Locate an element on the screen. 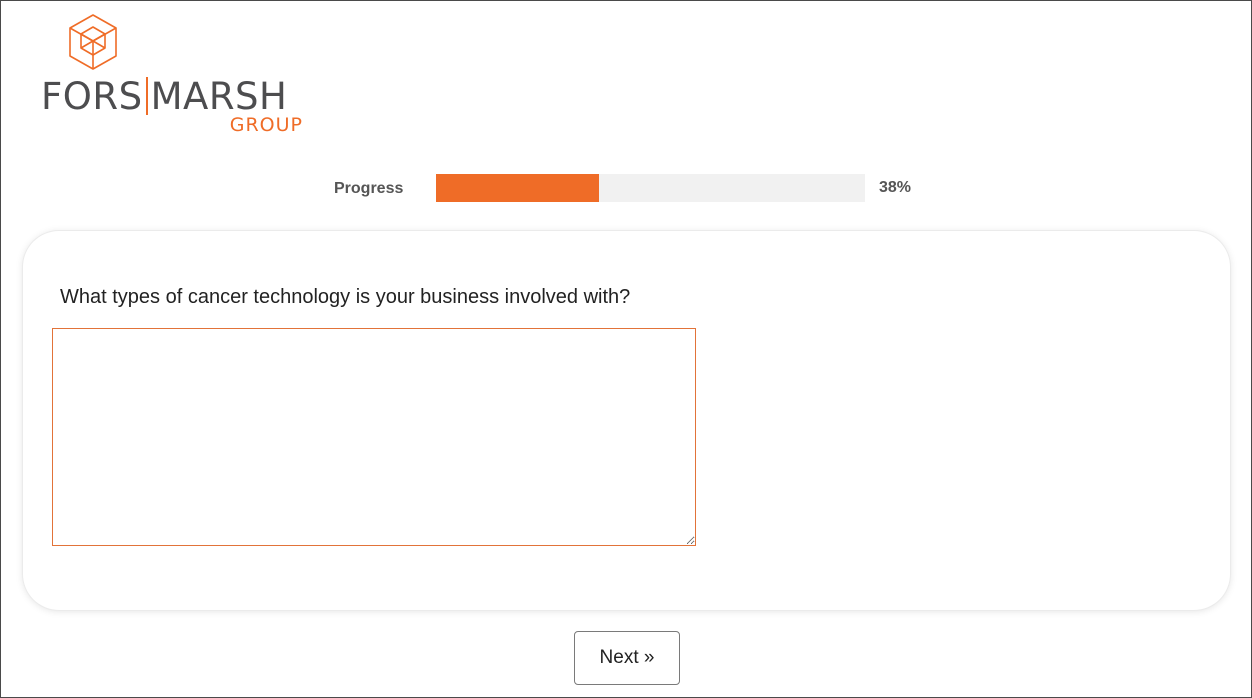  logo-wordmark: FORS MARSH is located at coordinates (164, 96).